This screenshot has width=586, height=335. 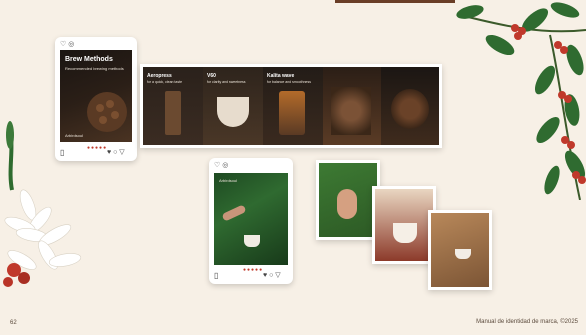 I want to click on photo-card-beans-bag, so click(x=460, y=250).